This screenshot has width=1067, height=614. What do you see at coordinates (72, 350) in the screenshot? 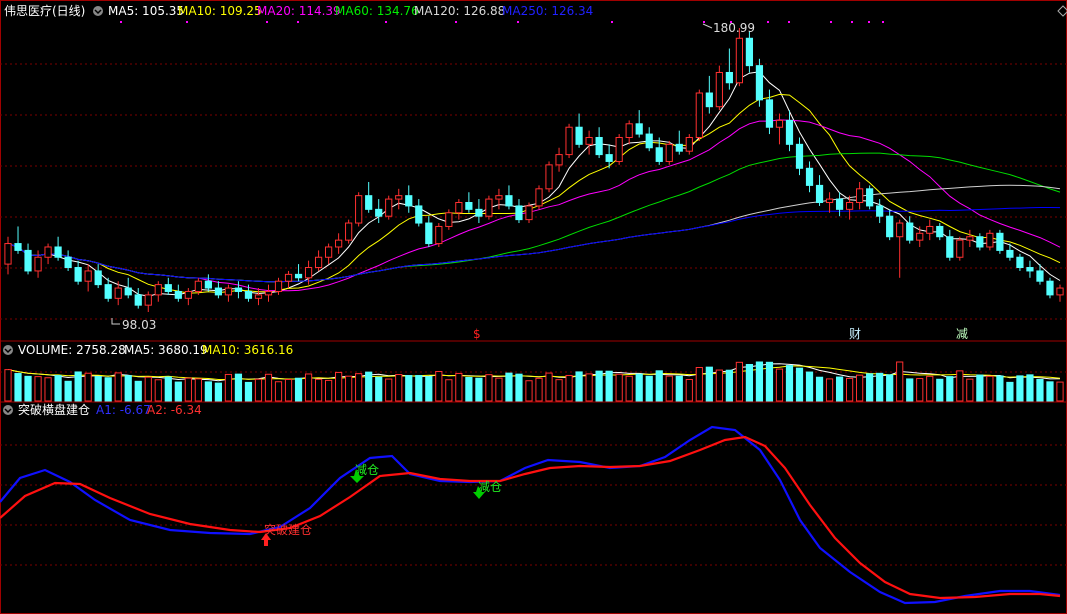
I see `volume-title: VOLUME: 2758.28` at bounding box center [72, 350].